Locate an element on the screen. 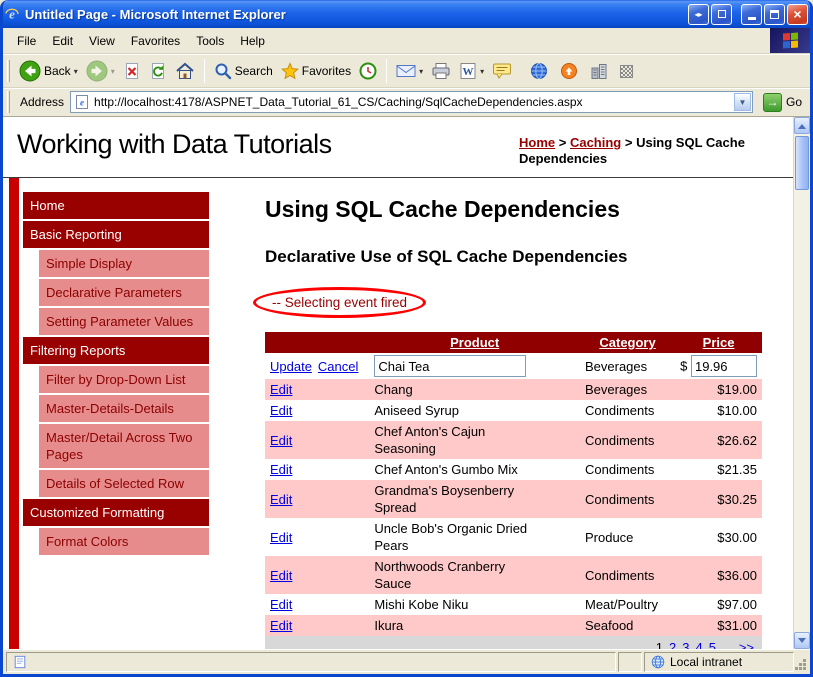 This screenshot has height=677, width=813. back-button: Back ▾ is located at coordinates (48, 71).